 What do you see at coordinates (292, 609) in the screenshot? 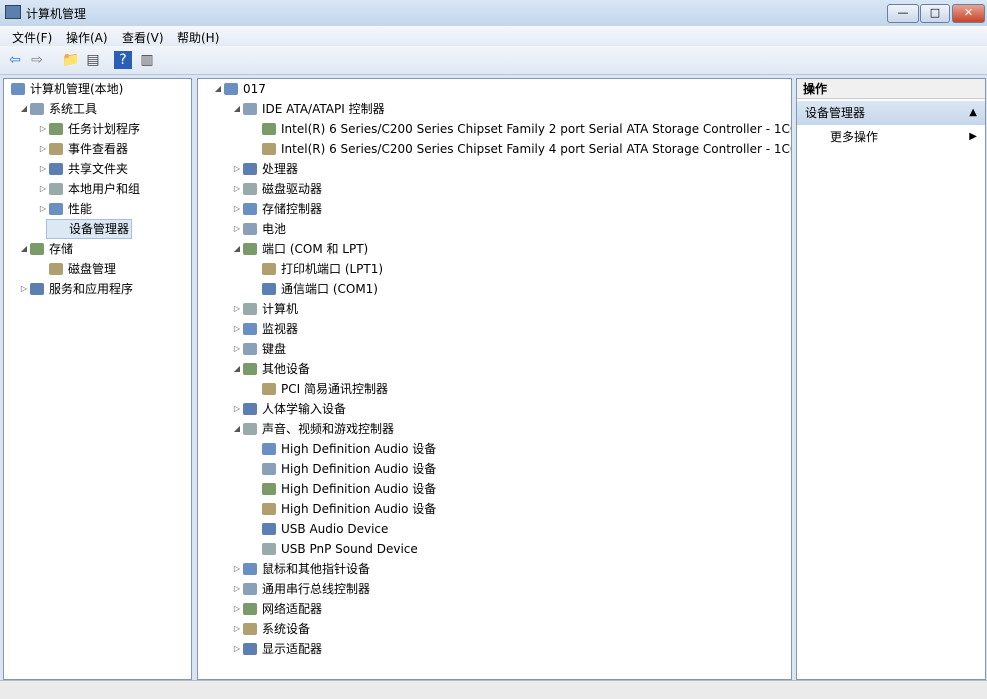
I see `tree-item-label: 网络适配器` at bounding box center [292, 609].